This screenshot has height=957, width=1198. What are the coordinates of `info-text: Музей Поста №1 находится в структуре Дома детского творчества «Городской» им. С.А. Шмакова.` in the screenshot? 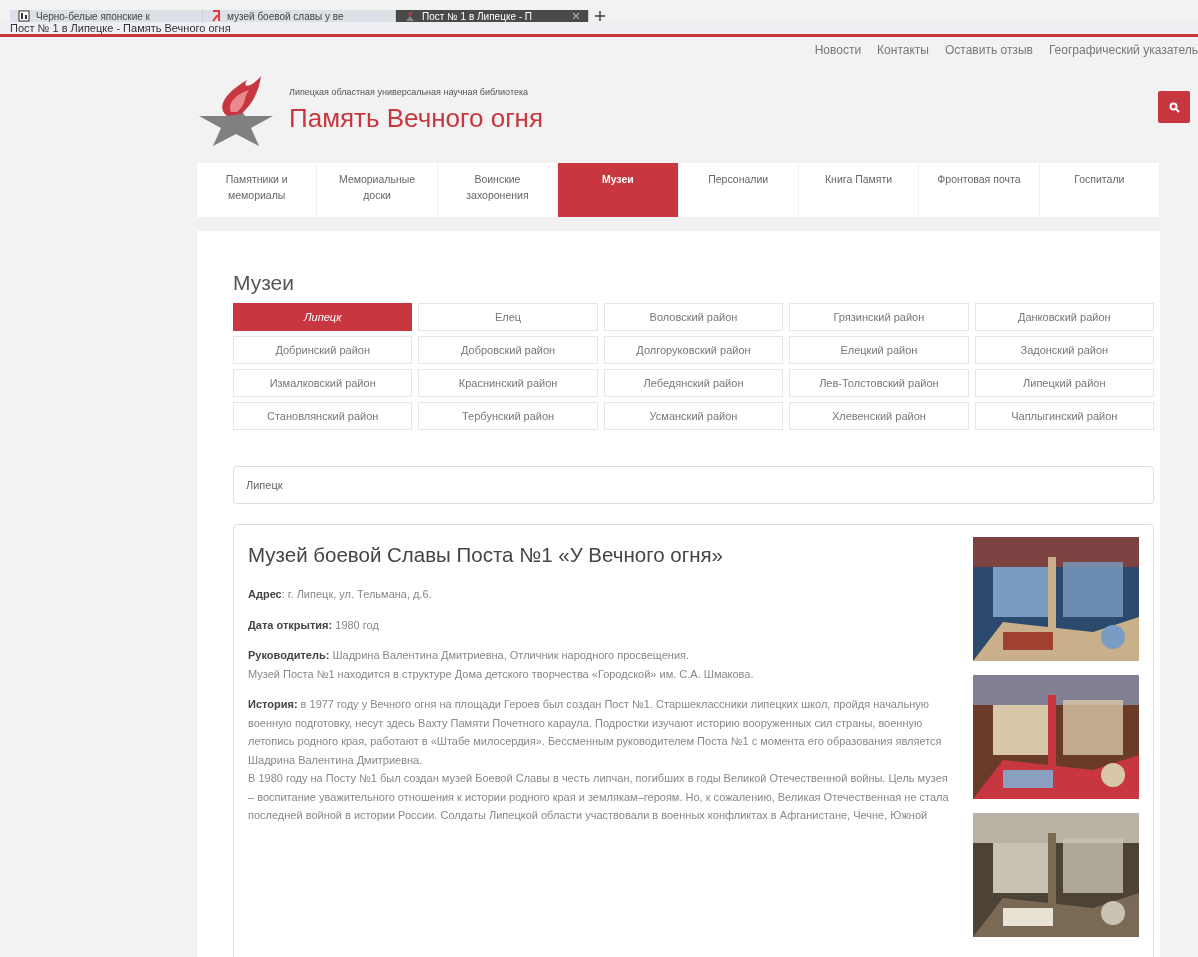 It's located at (501, 674).